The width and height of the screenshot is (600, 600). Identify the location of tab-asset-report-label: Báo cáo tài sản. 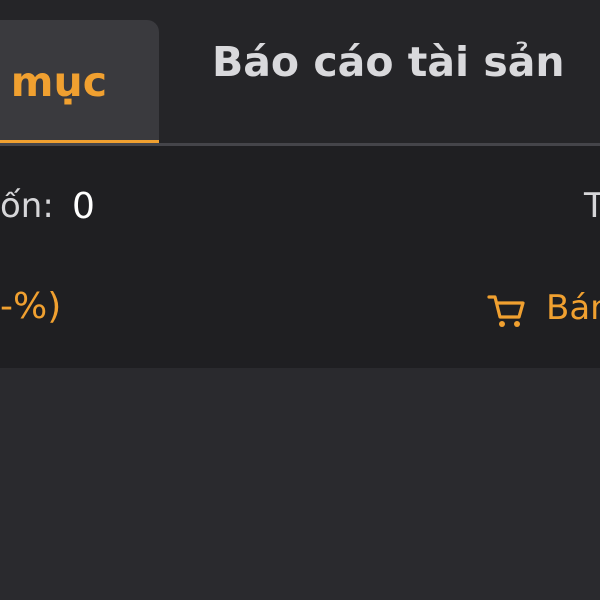
(388, 61).